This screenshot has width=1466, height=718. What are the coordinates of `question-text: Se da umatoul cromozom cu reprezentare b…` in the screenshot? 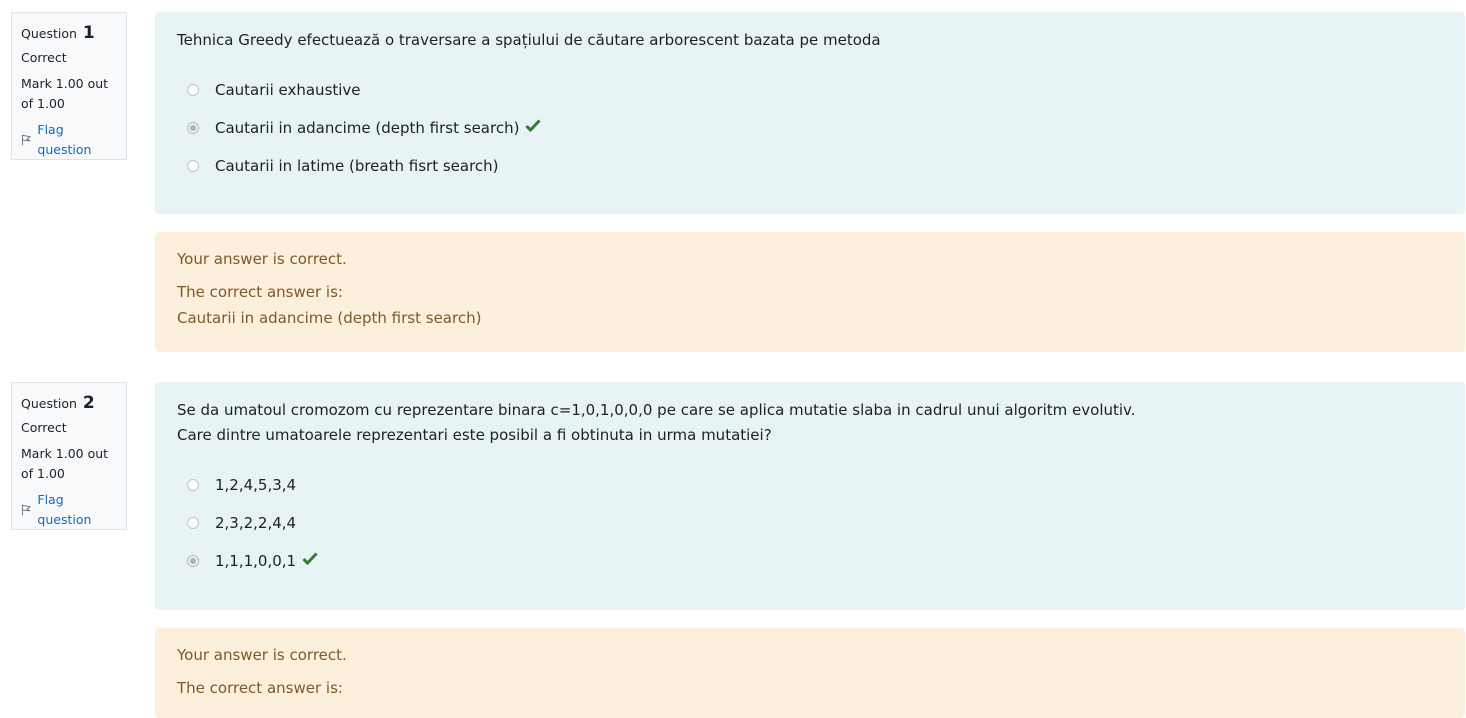 It's located at (810, 423).